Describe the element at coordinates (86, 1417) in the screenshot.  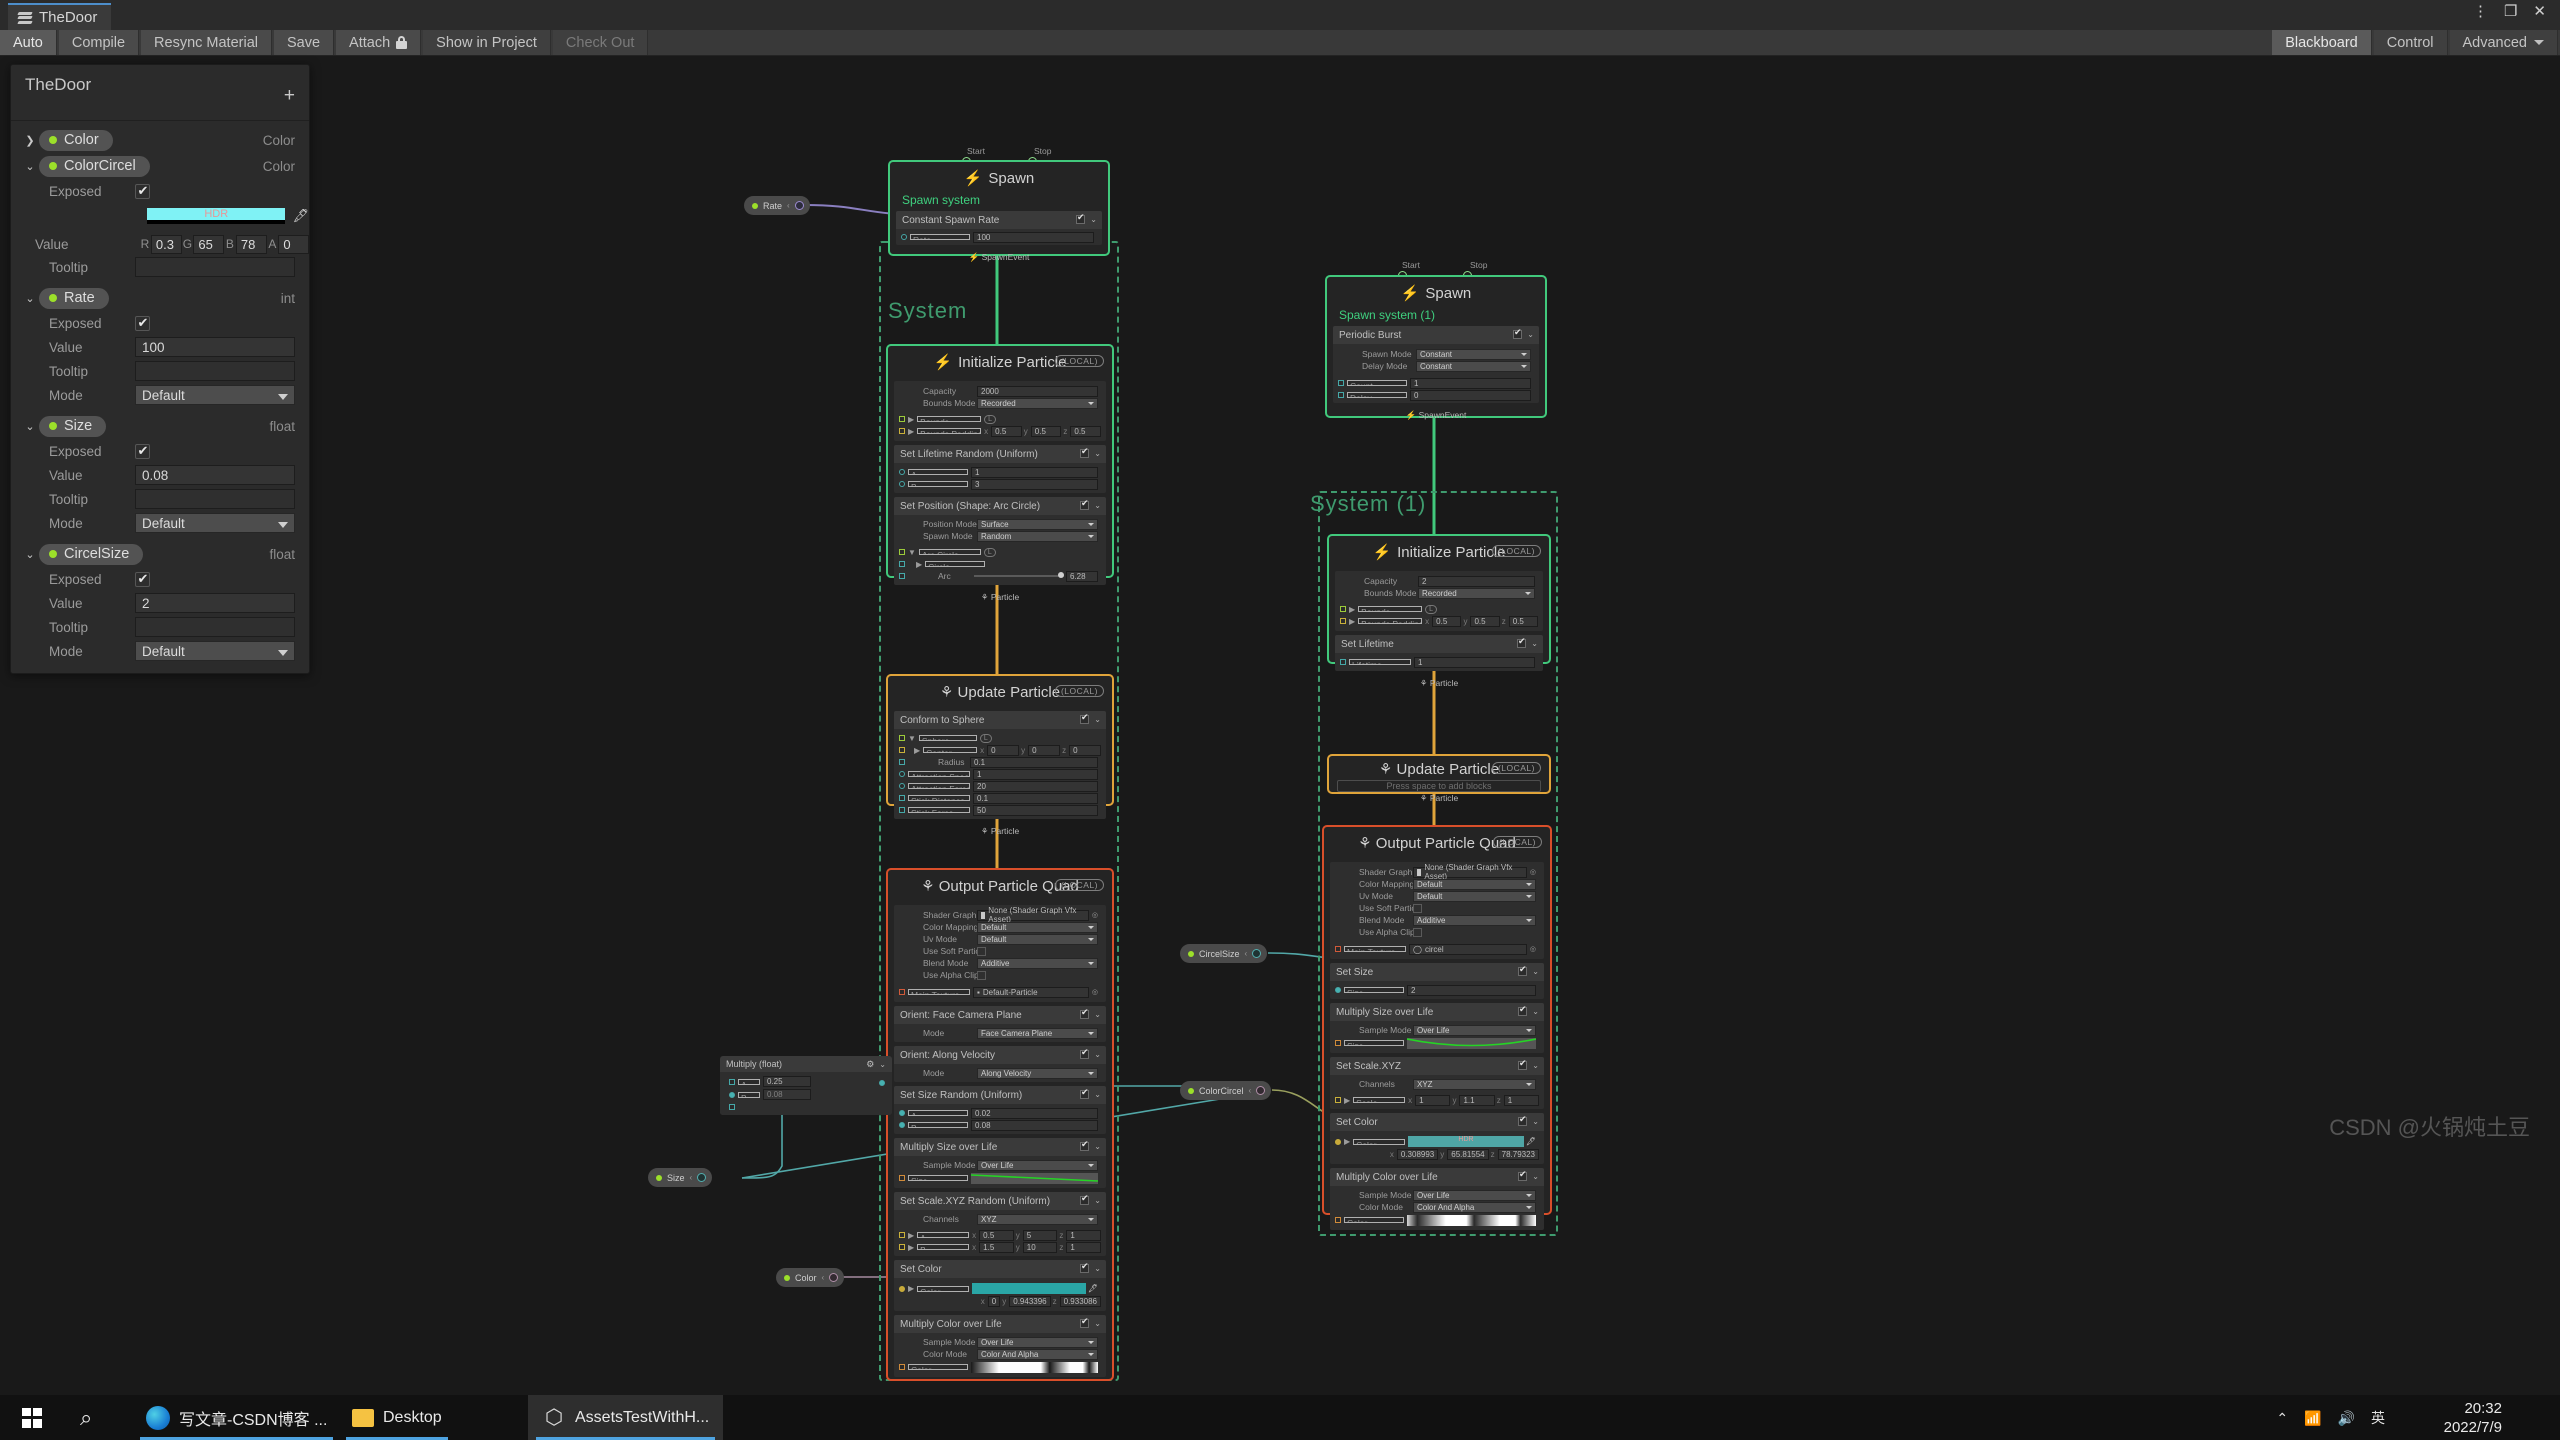
I see `search-button: ⌕` at that location.